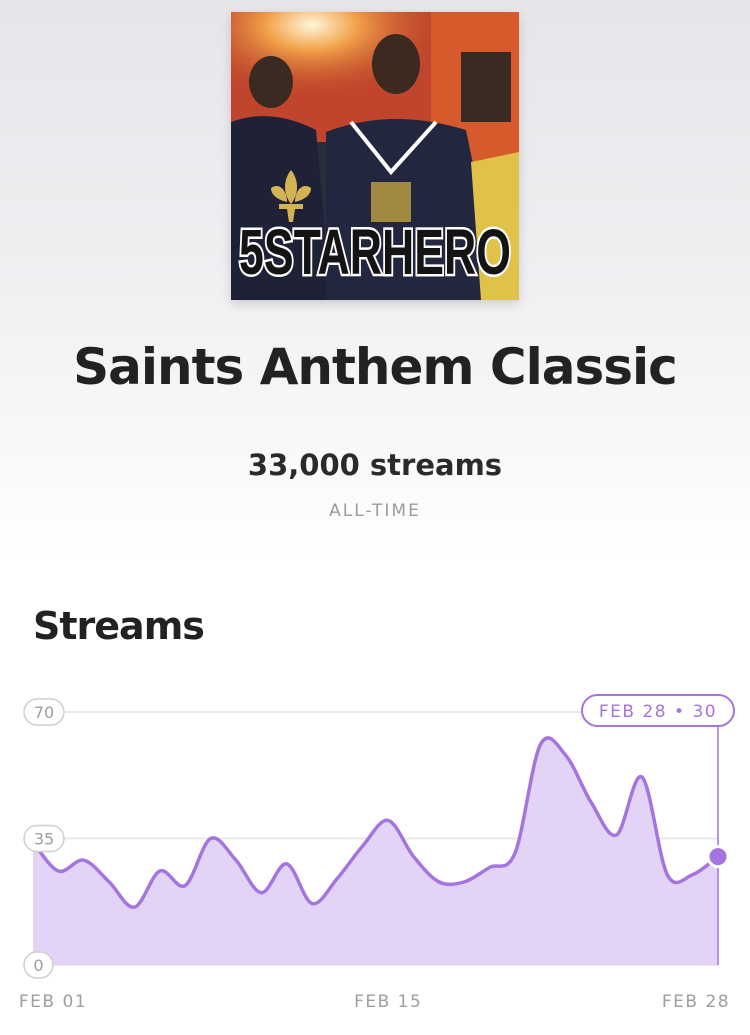 The height and width of the screenshot is (1035, 750). What do you see at coordinates (53, 1002) in the screenshot?
I see `x-tick-label: FEB 01` at bounding box center [53, 1002].